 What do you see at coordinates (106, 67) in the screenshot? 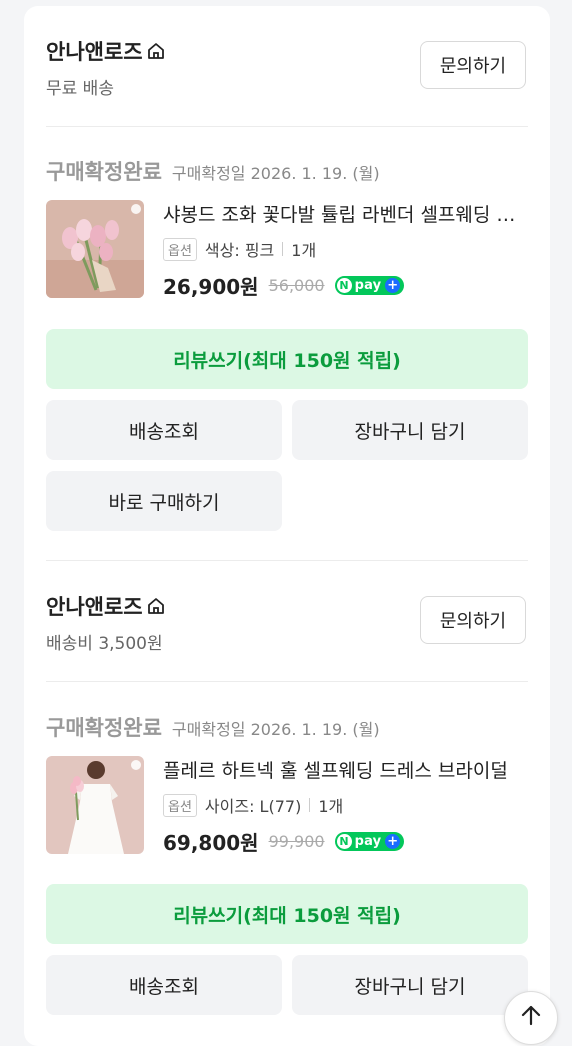
I see `store-header: 안나앤로즈 무료 배송` at bounding box center [106, 67].